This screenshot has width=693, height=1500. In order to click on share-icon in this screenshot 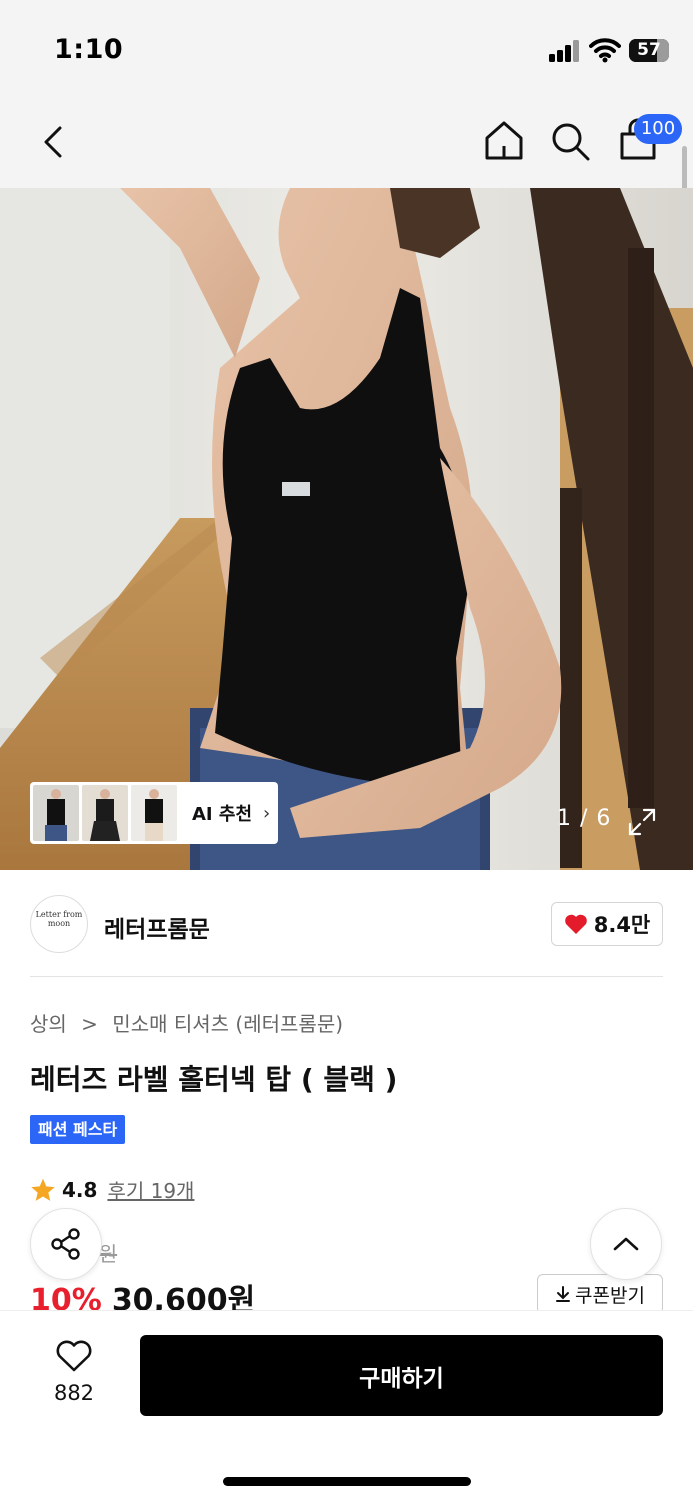, I will do `click(65, 1244)`.